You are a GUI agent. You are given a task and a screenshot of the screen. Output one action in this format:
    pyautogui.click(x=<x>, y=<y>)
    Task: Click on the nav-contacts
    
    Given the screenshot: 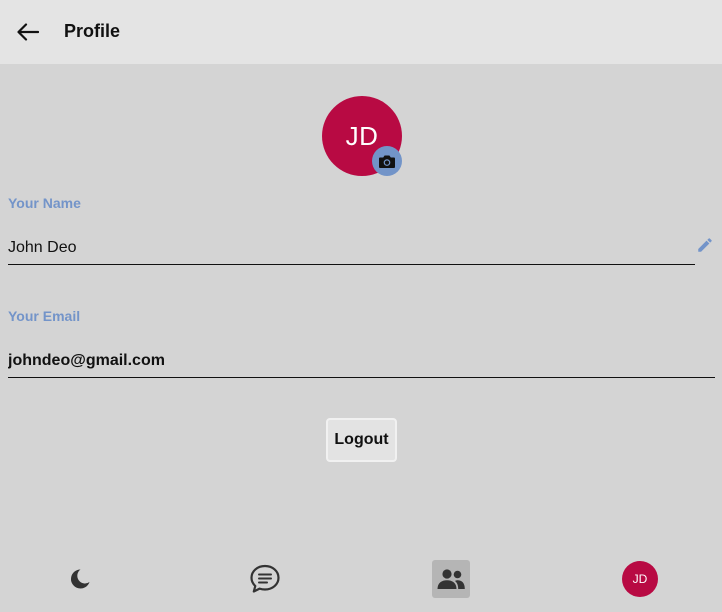 What is the action you would take?
    pyautogui.click(x=451, y=579)
    